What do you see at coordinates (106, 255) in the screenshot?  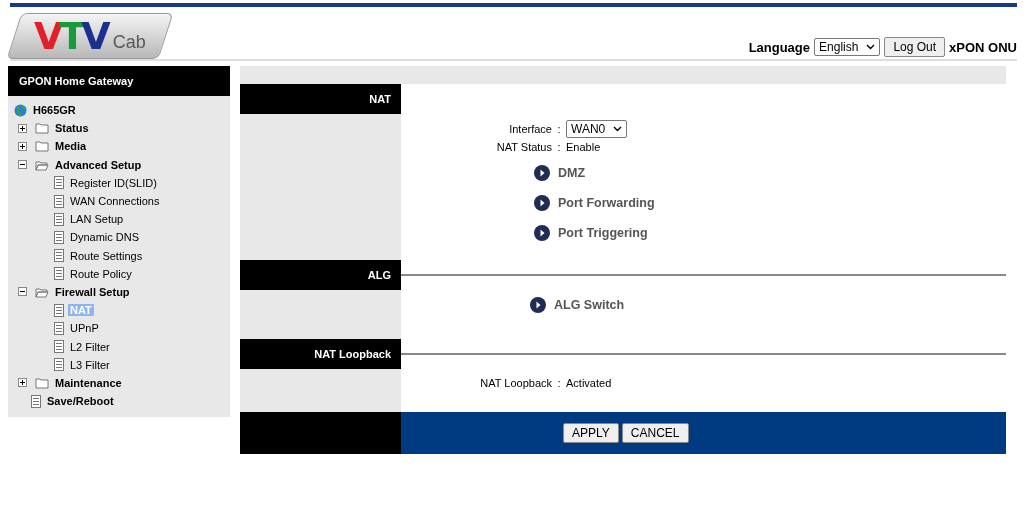 I see `tree-item: Route Settings` at bounding box center [106, 255].